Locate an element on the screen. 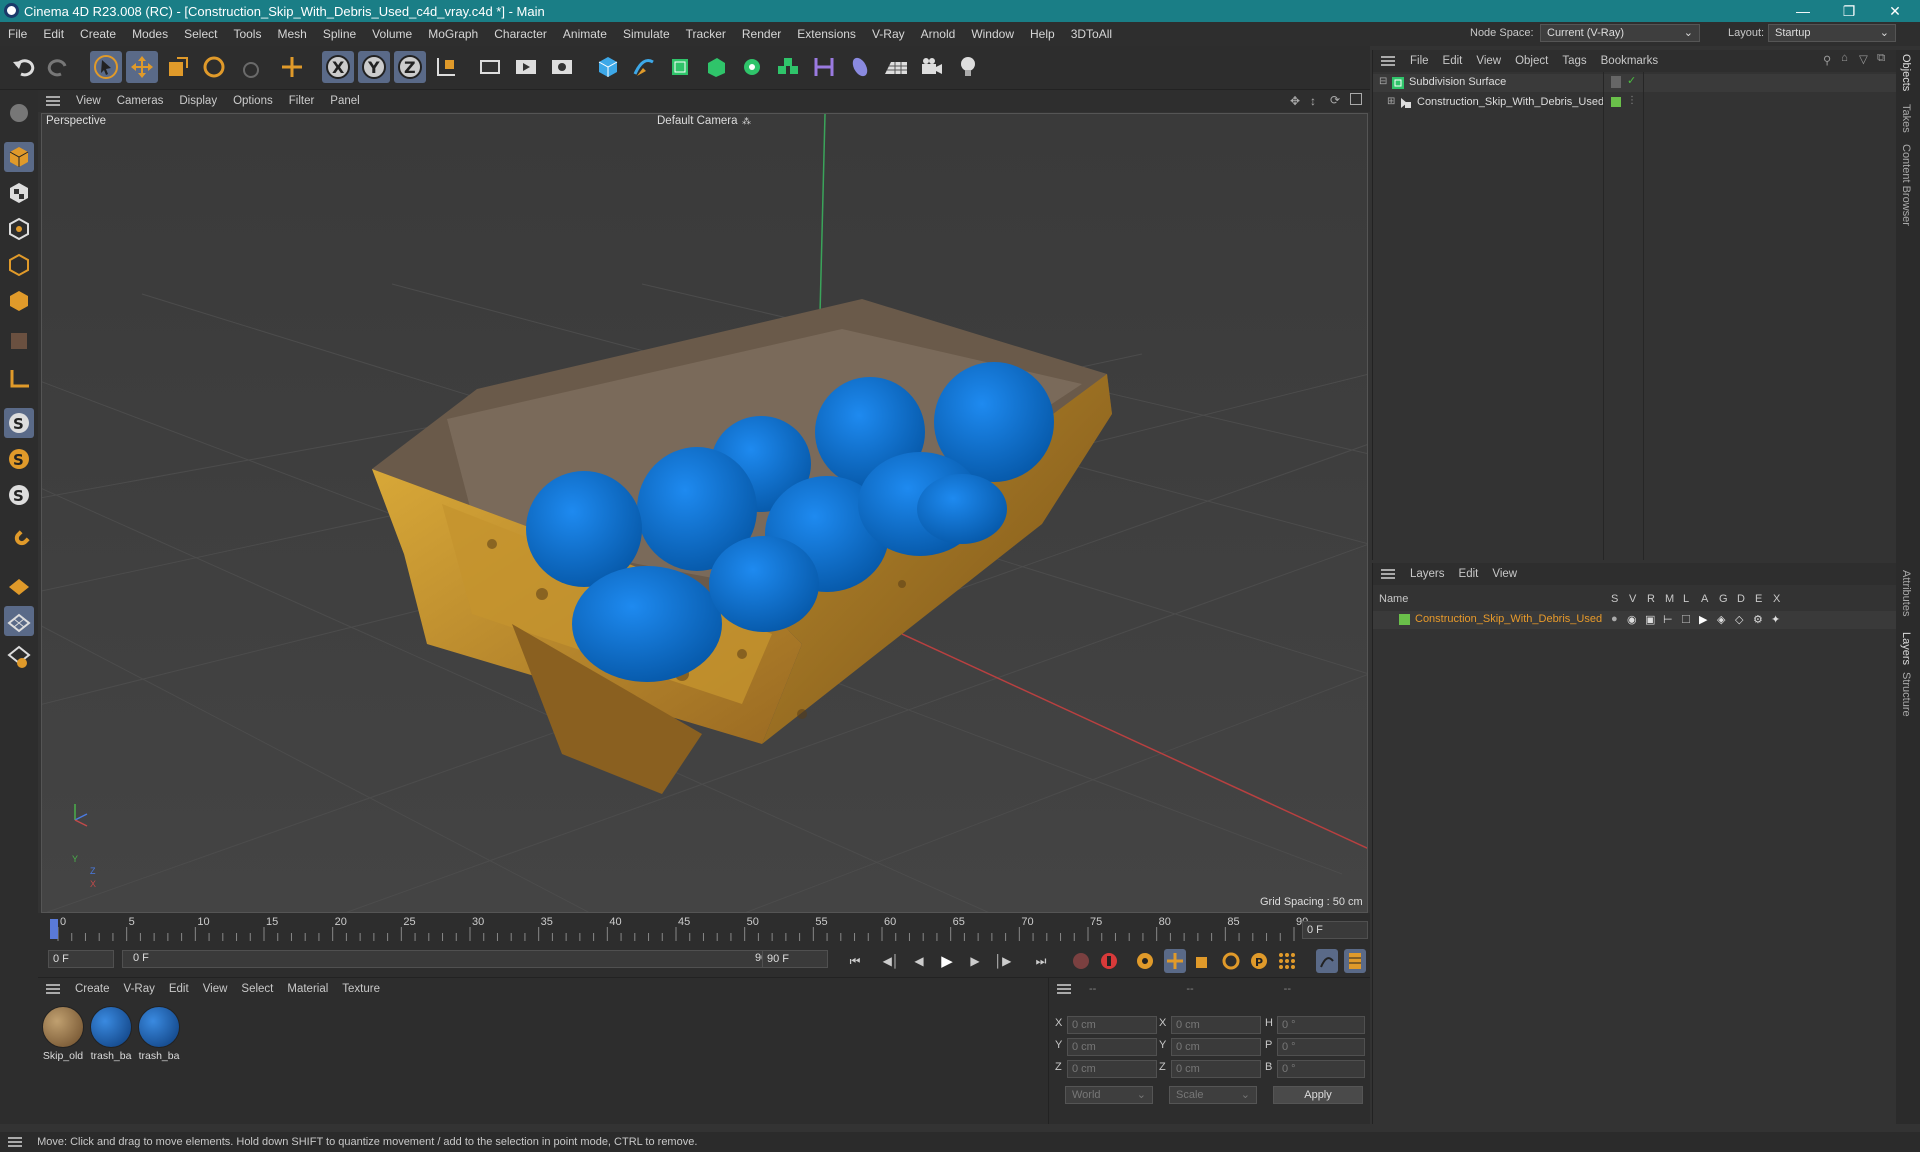 The height and width of the screenshot is (1152, 1920). objects-menu-file: File is located at coordinates (1419, 61).